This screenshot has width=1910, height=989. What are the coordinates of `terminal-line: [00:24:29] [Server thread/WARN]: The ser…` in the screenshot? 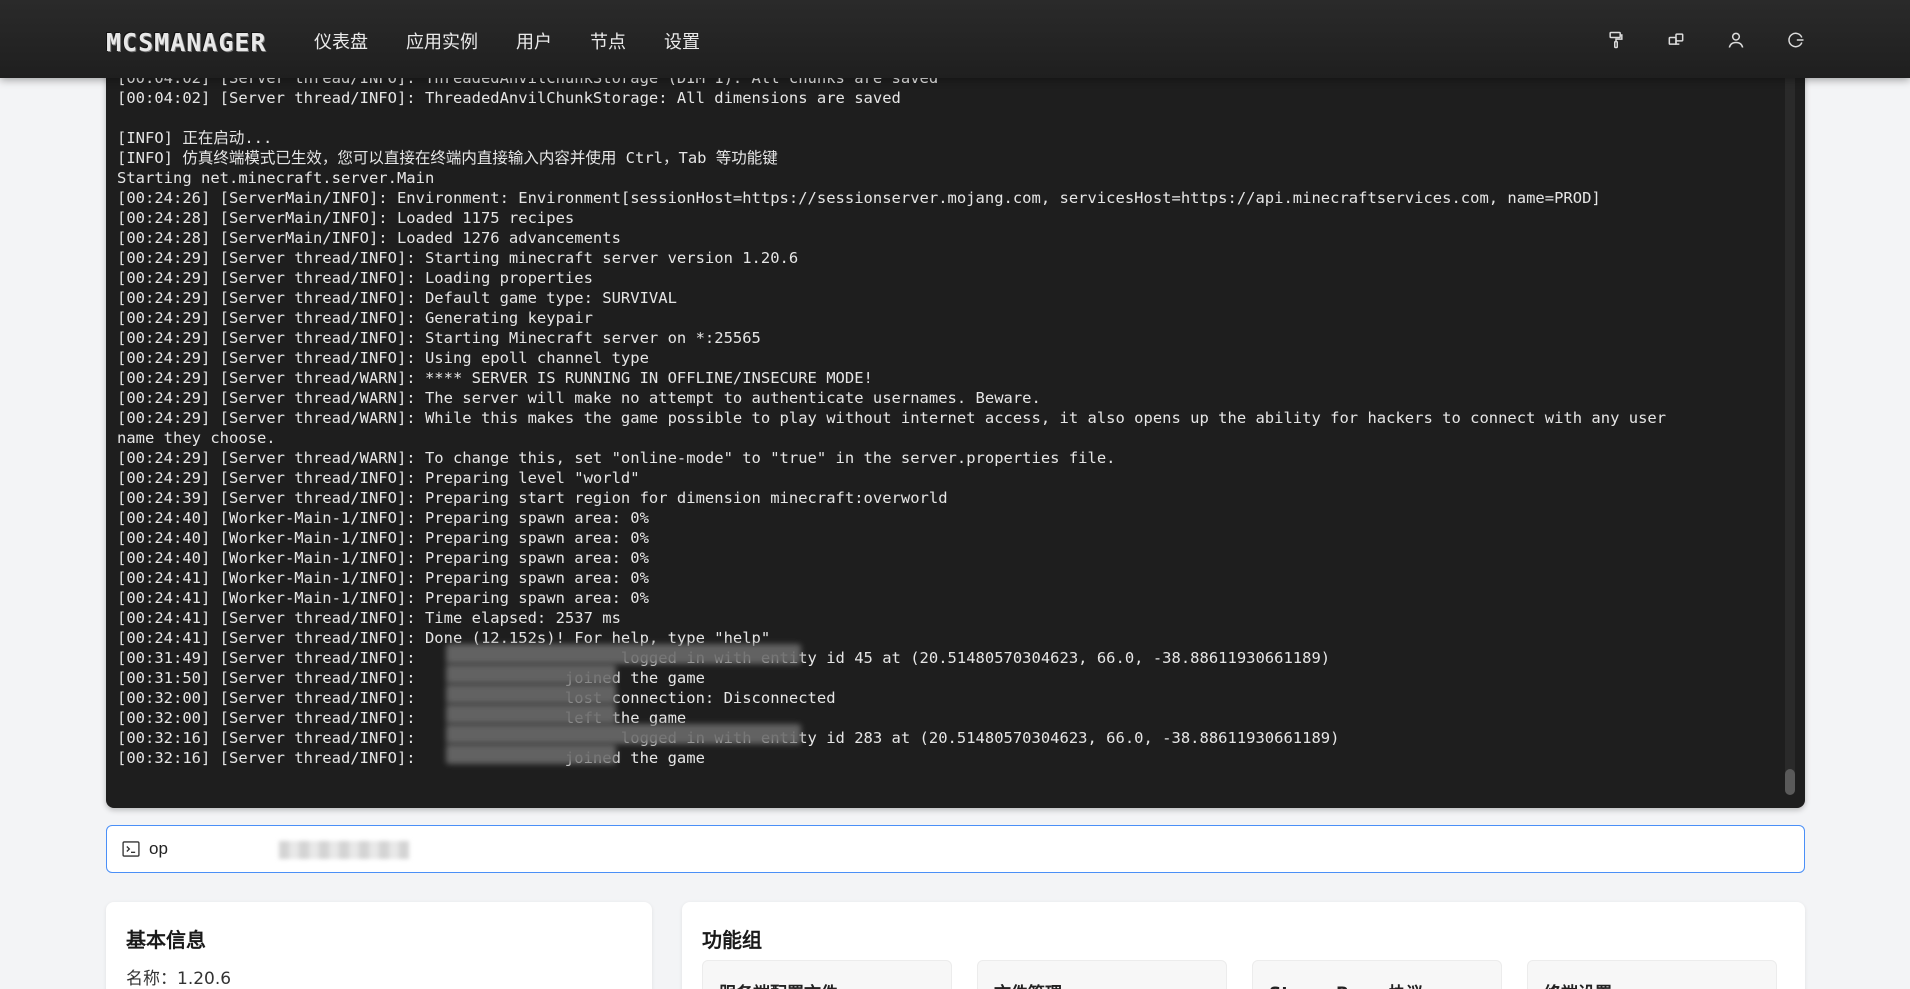 It's located at (579, 398).